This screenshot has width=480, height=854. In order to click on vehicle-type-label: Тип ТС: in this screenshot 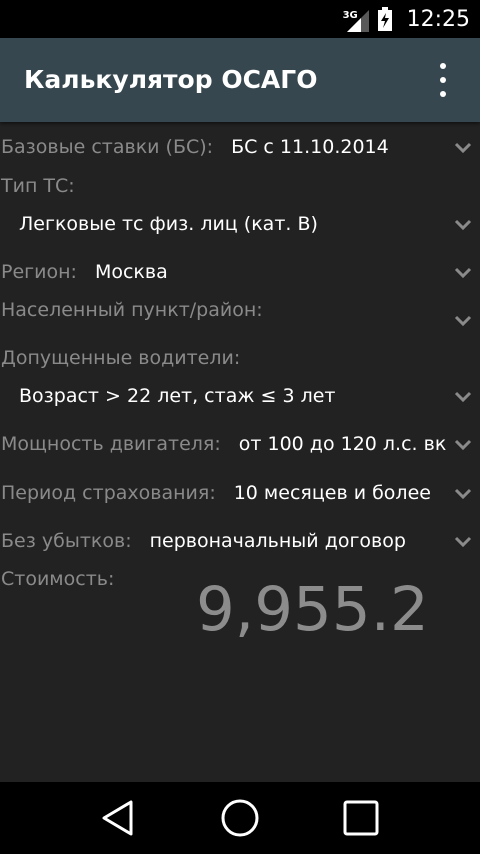, I will do `click(38, 186)`.